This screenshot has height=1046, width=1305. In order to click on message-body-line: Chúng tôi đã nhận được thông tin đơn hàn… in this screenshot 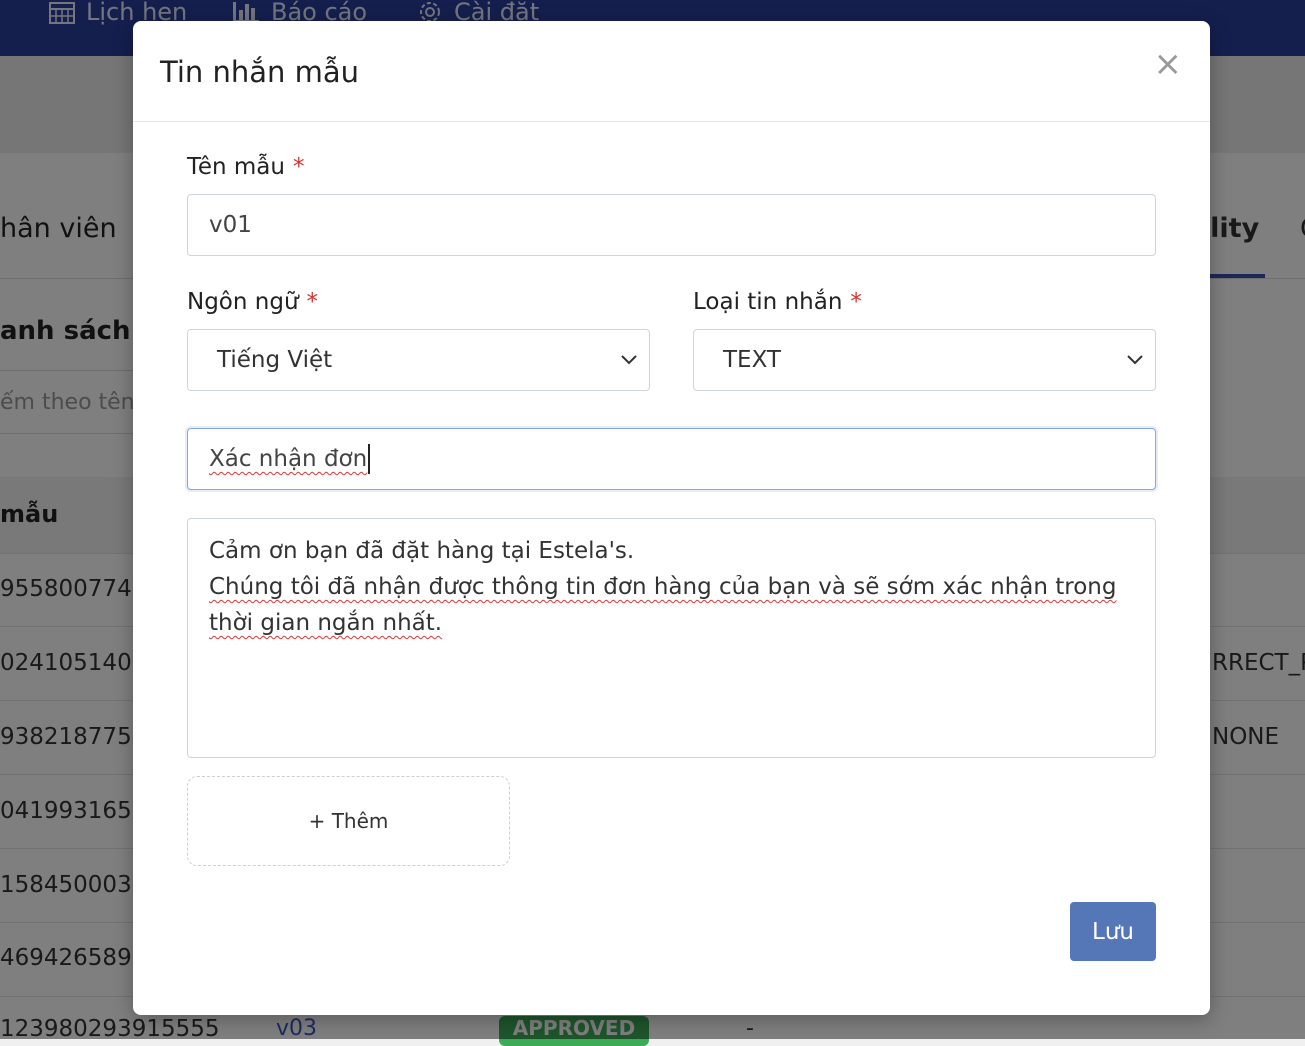, I will do `click(663, 587)`.